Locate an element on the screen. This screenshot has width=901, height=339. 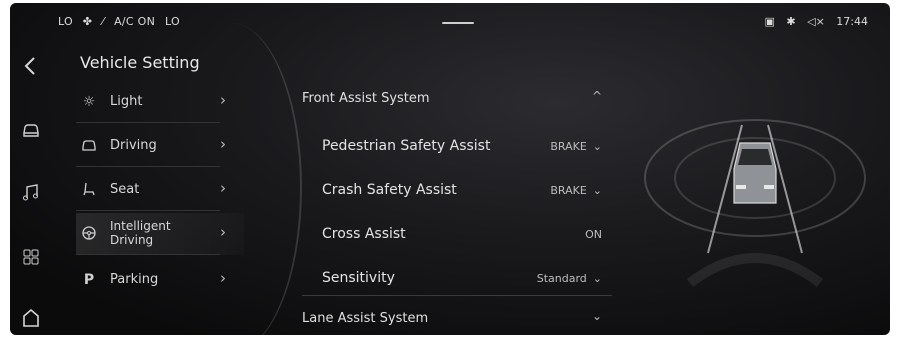
left-temp: LO is located at coordinates (65, 21).